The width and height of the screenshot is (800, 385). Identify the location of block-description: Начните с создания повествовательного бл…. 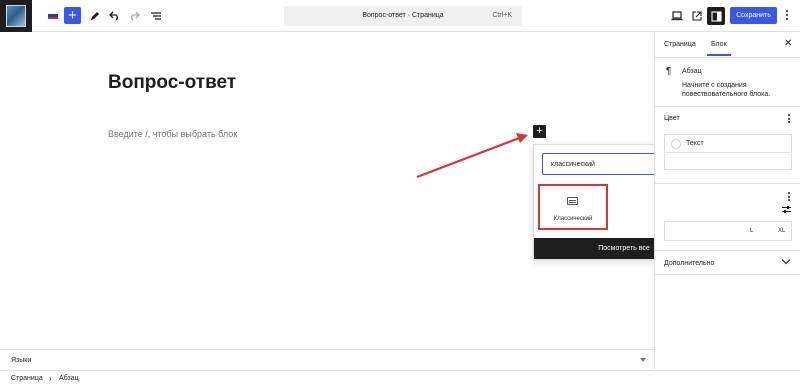
(726, 90).